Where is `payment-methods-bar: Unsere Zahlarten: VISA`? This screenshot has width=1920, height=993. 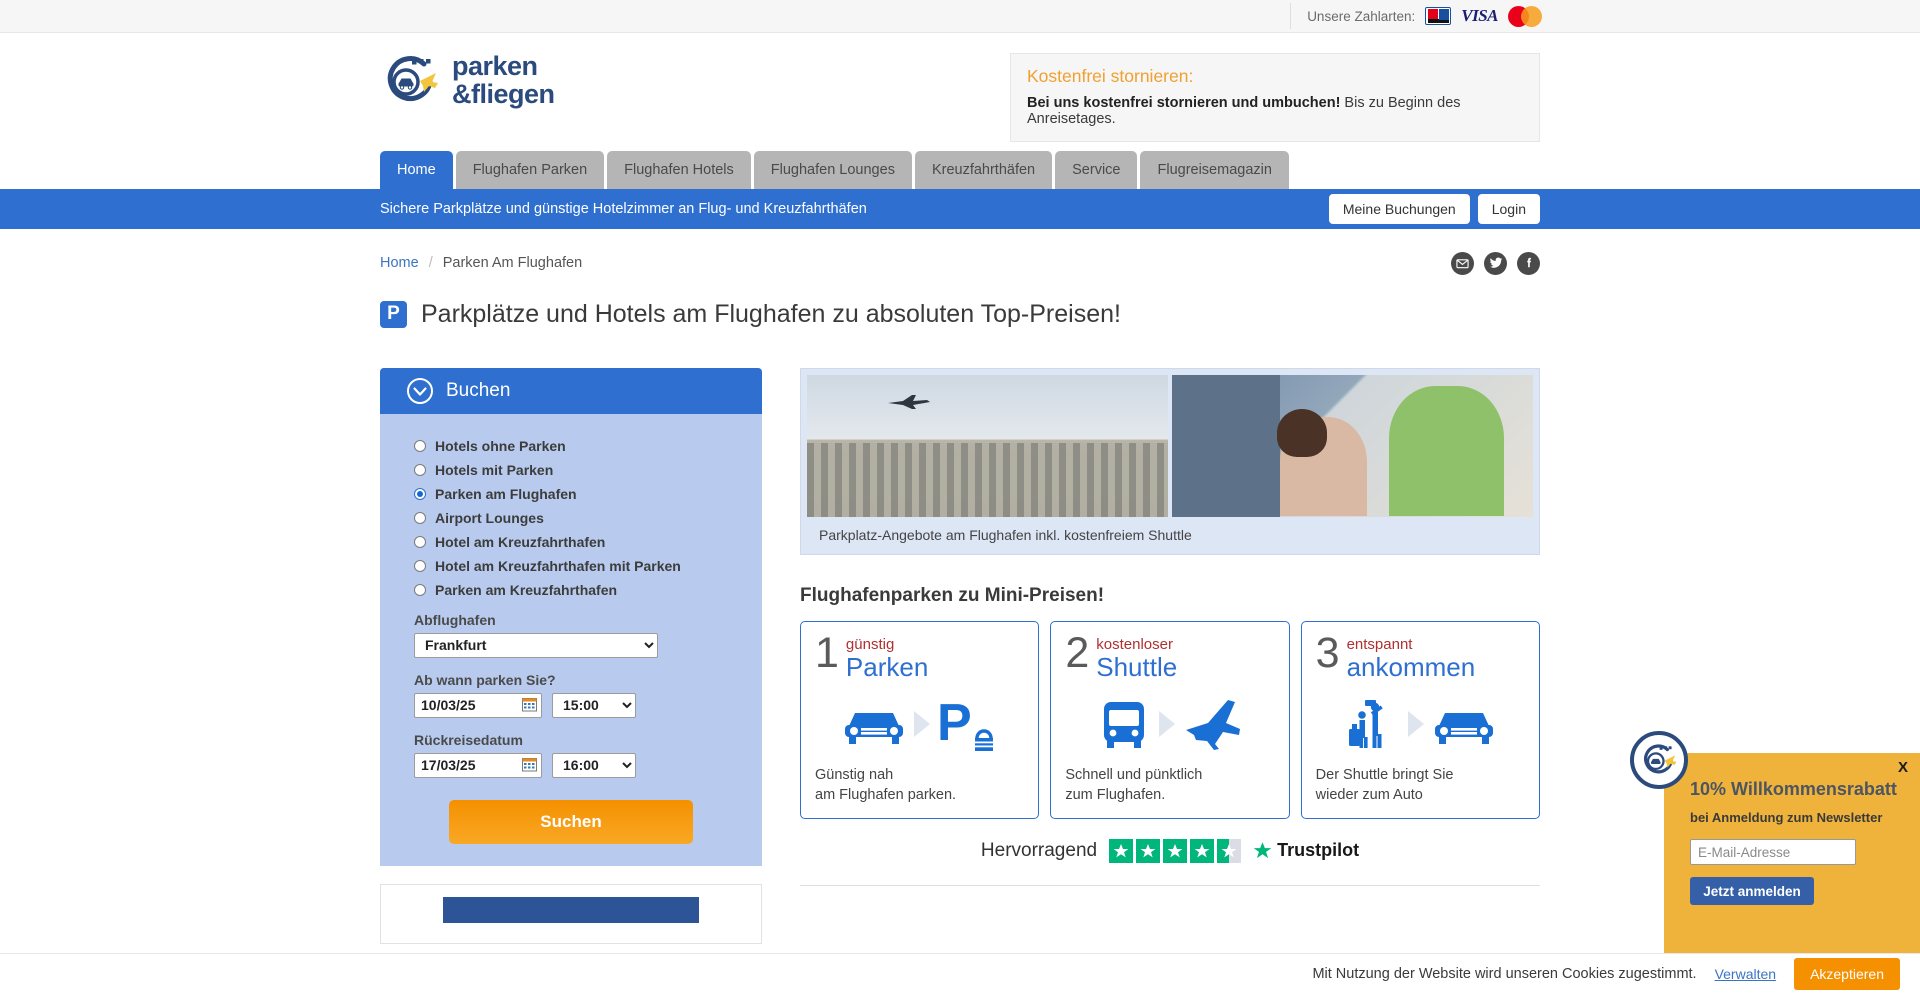
payment-methods-bar: Unsere Zahlarten: VISA is located at coordinates (960, 16).